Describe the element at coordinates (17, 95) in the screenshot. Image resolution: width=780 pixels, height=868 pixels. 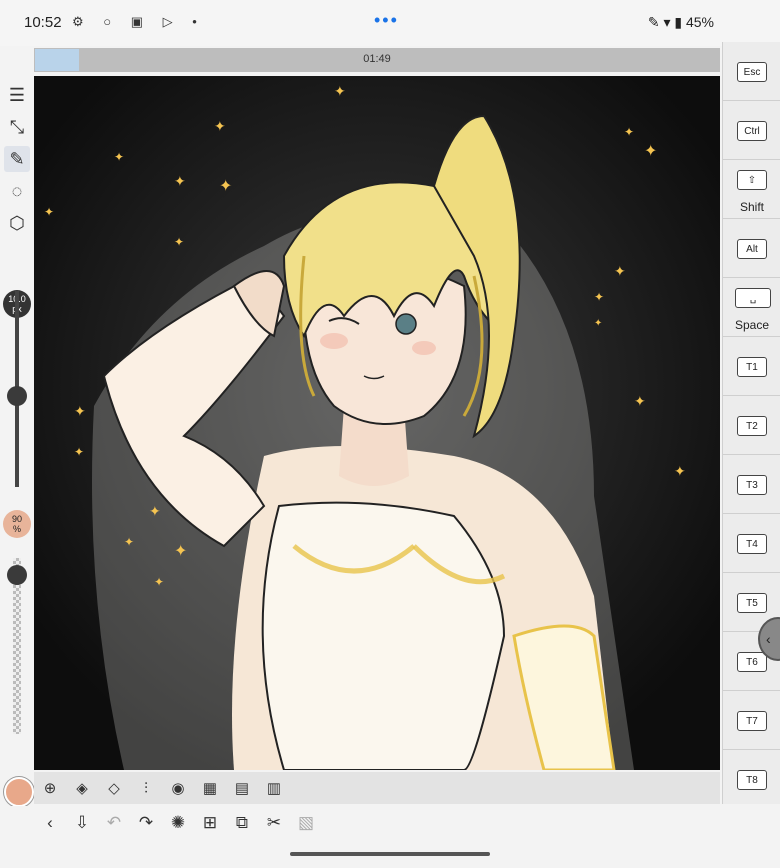
I see `menu-icon: ☰` at that location.